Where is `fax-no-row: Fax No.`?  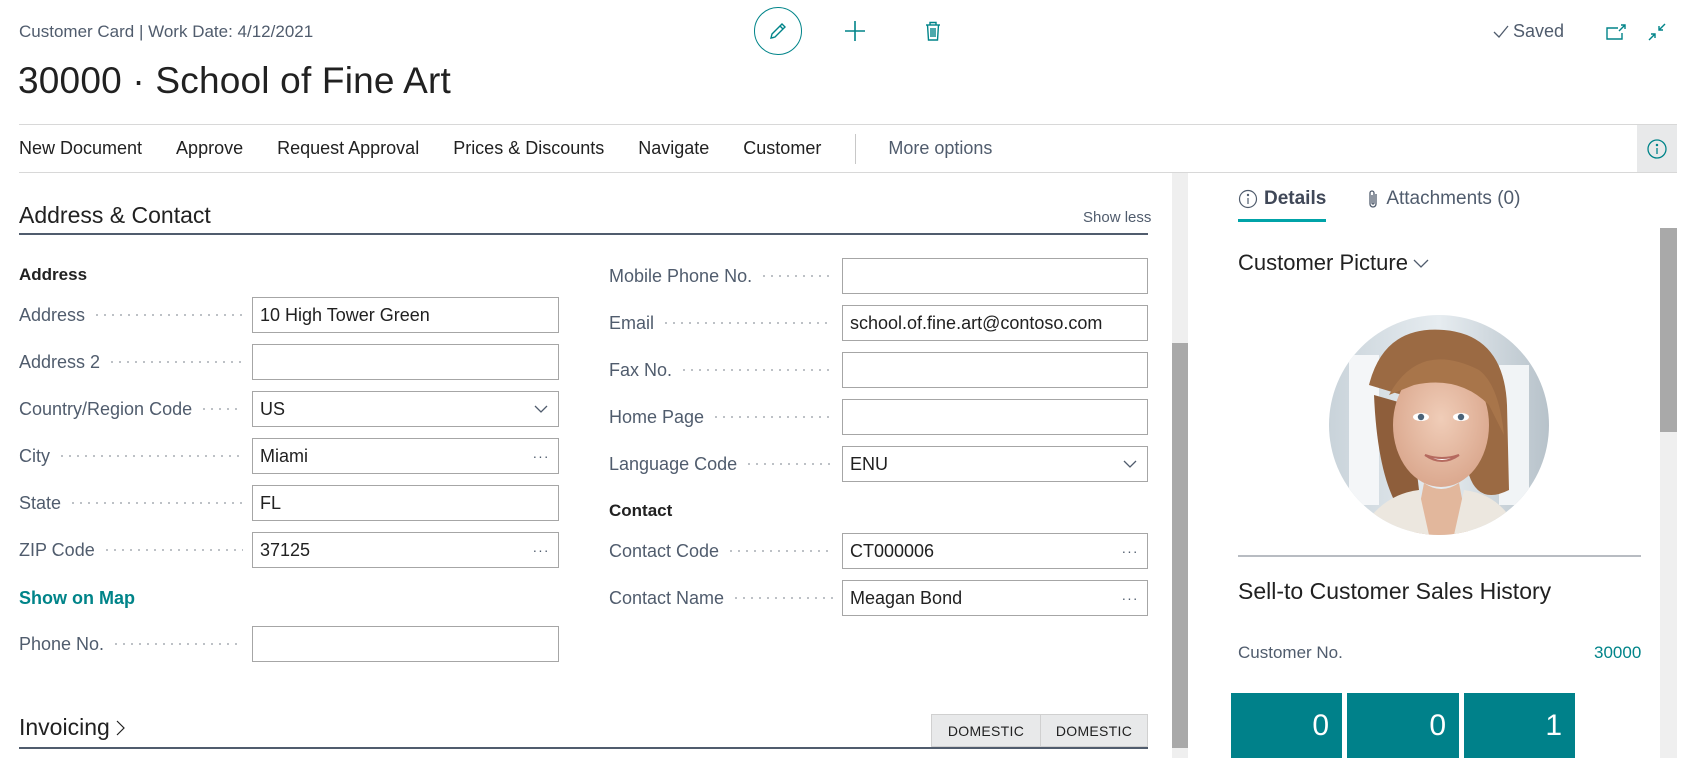 fax-no-row: Fax No. is located at coordinates (725, 370).